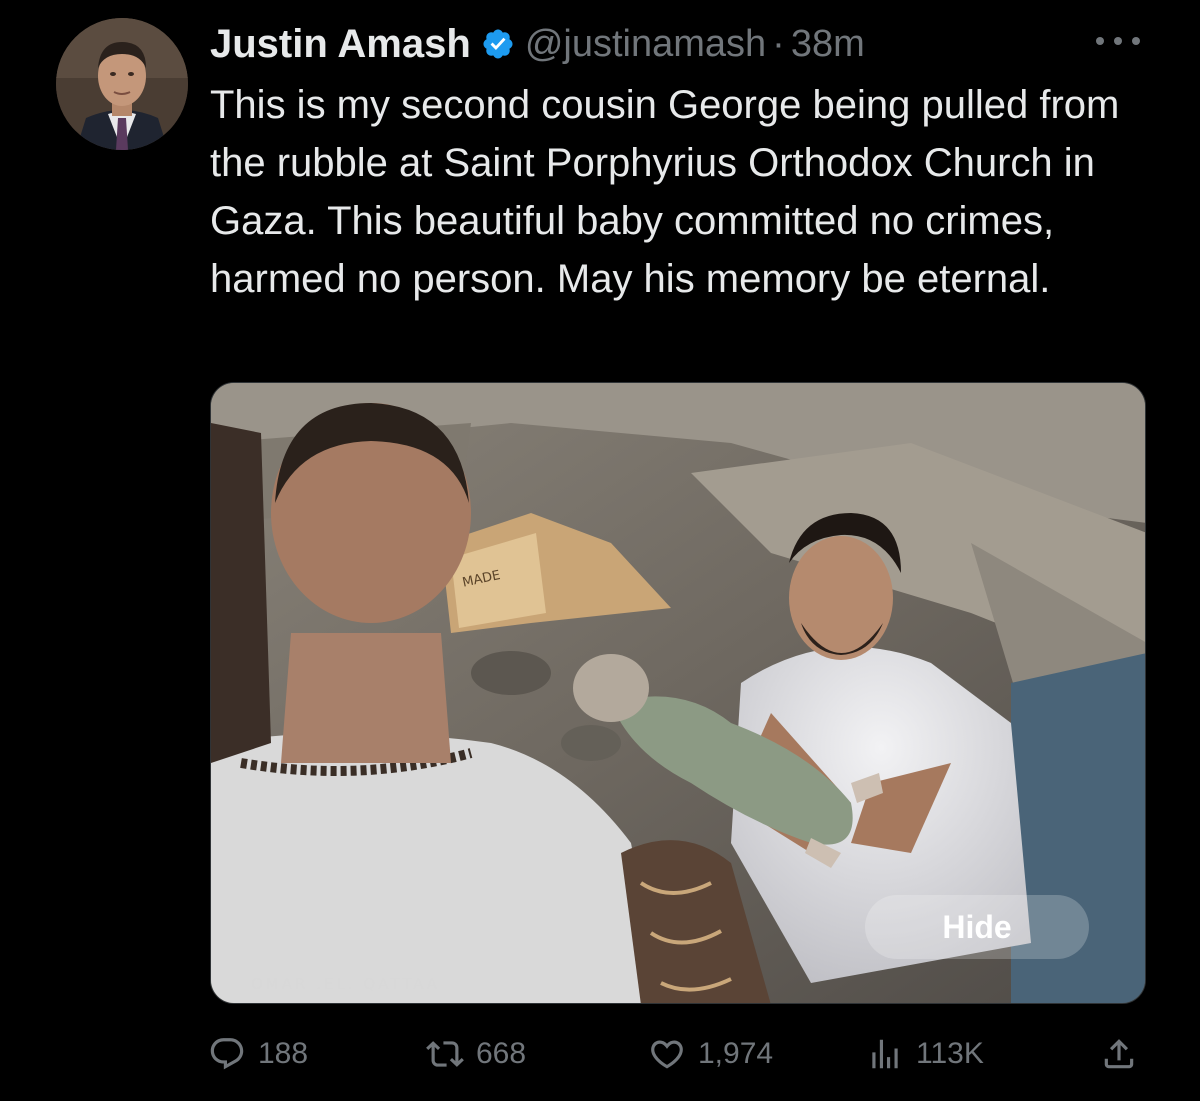 The image size is (1200, 1101). I want to click on verified-badge-icon, so click(498, 44).